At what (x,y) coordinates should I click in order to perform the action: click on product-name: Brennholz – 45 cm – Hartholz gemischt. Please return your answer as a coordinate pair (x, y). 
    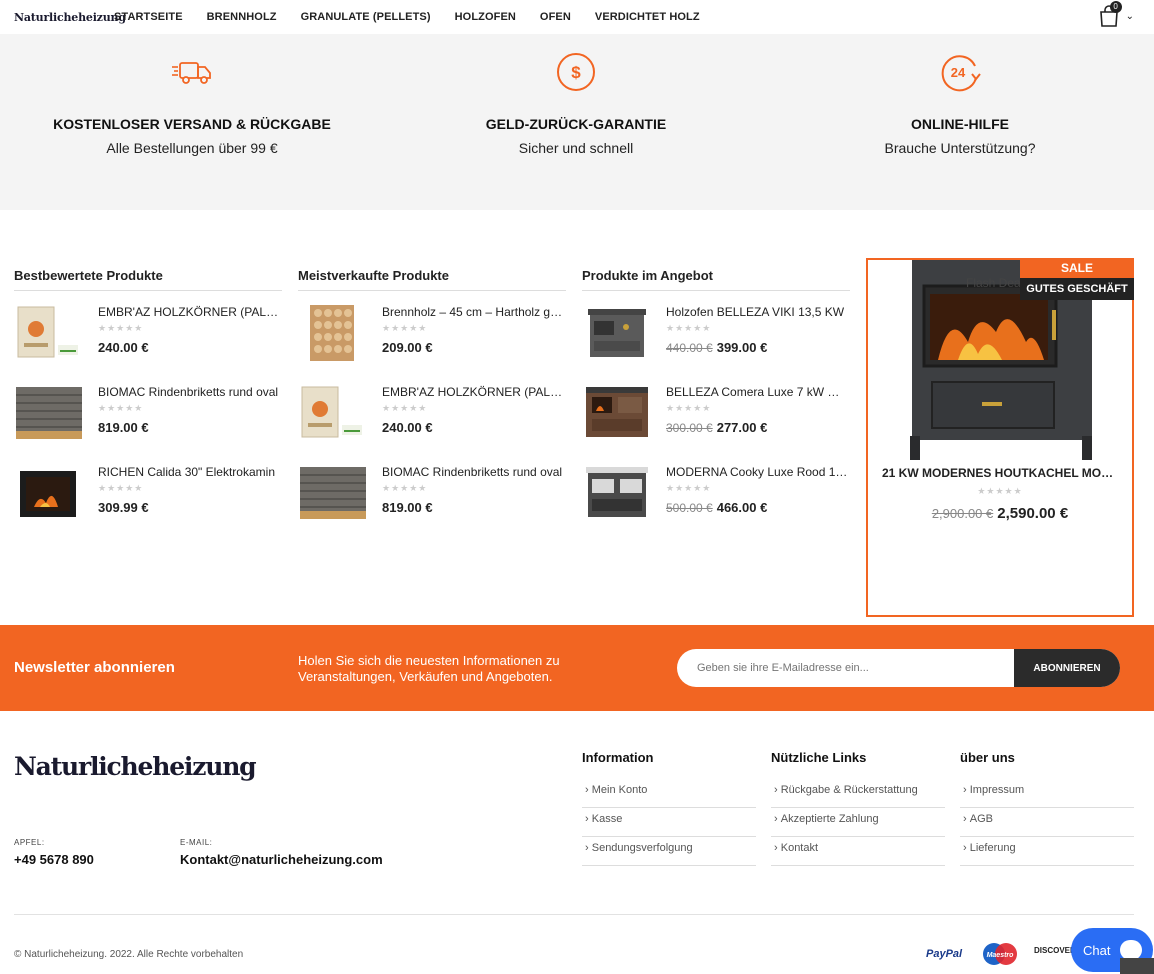
    Looking at the image, I should click on (473, 312).